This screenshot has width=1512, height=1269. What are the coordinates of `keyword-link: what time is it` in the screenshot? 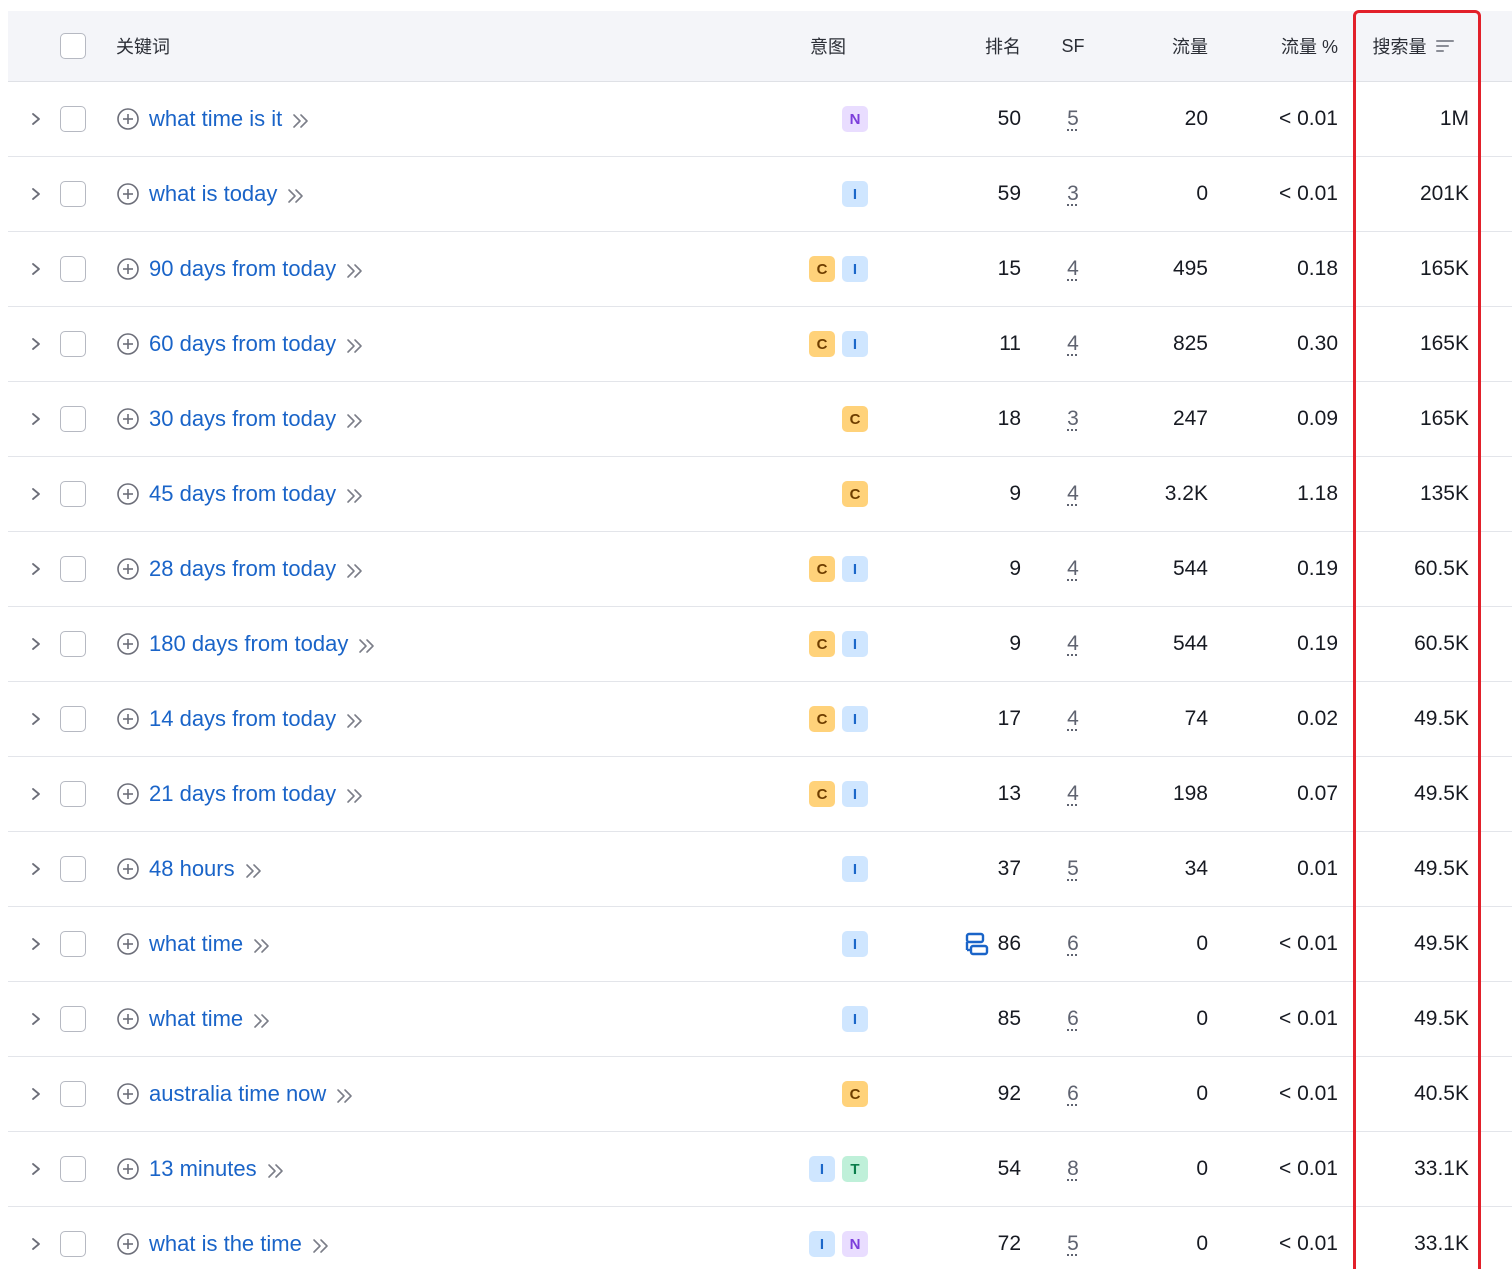 It's located at (215, 119).